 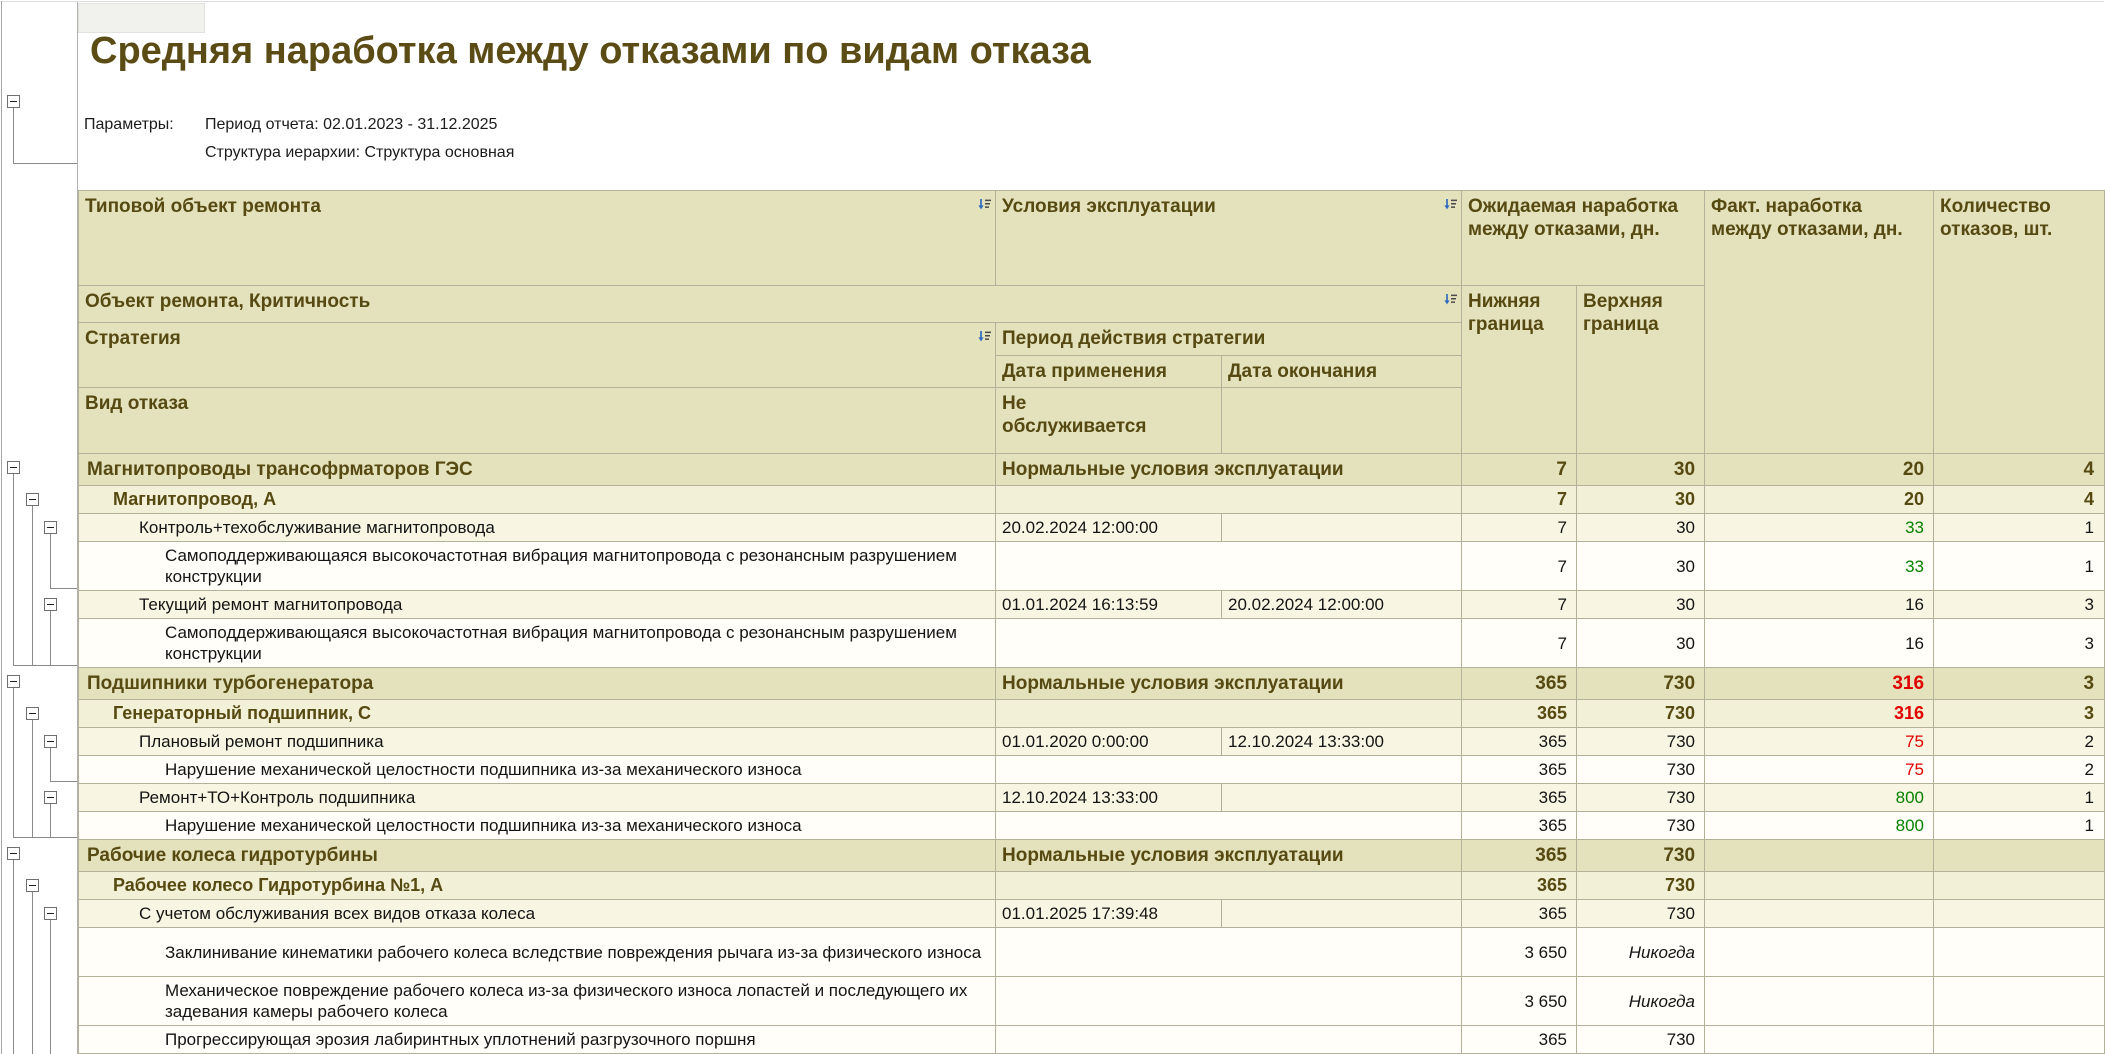 What do you see at coordinates (1640, 369) in the screenshot?
I see `column-header-upper-bound: Верхняя граница` at bounding box center [1640, 369].